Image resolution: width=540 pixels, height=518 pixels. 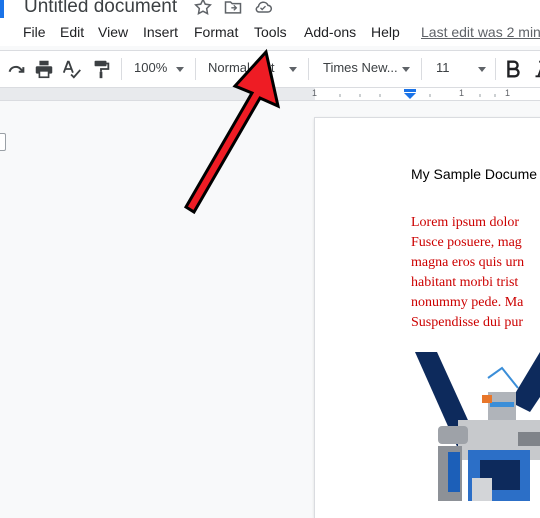 I want to click on document-title: Untitled document, so click(x=100, y=9).